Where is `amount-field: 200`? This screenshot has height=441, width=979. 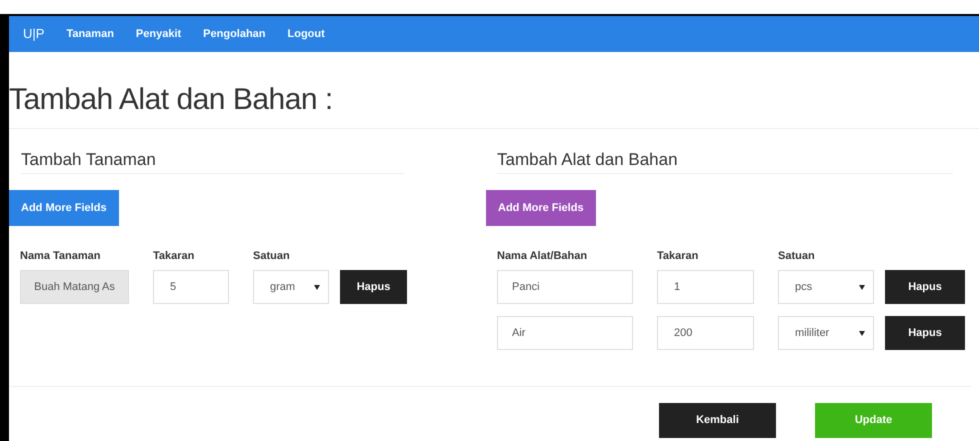
amount-field: 200 is located at coordinates (705, 333).